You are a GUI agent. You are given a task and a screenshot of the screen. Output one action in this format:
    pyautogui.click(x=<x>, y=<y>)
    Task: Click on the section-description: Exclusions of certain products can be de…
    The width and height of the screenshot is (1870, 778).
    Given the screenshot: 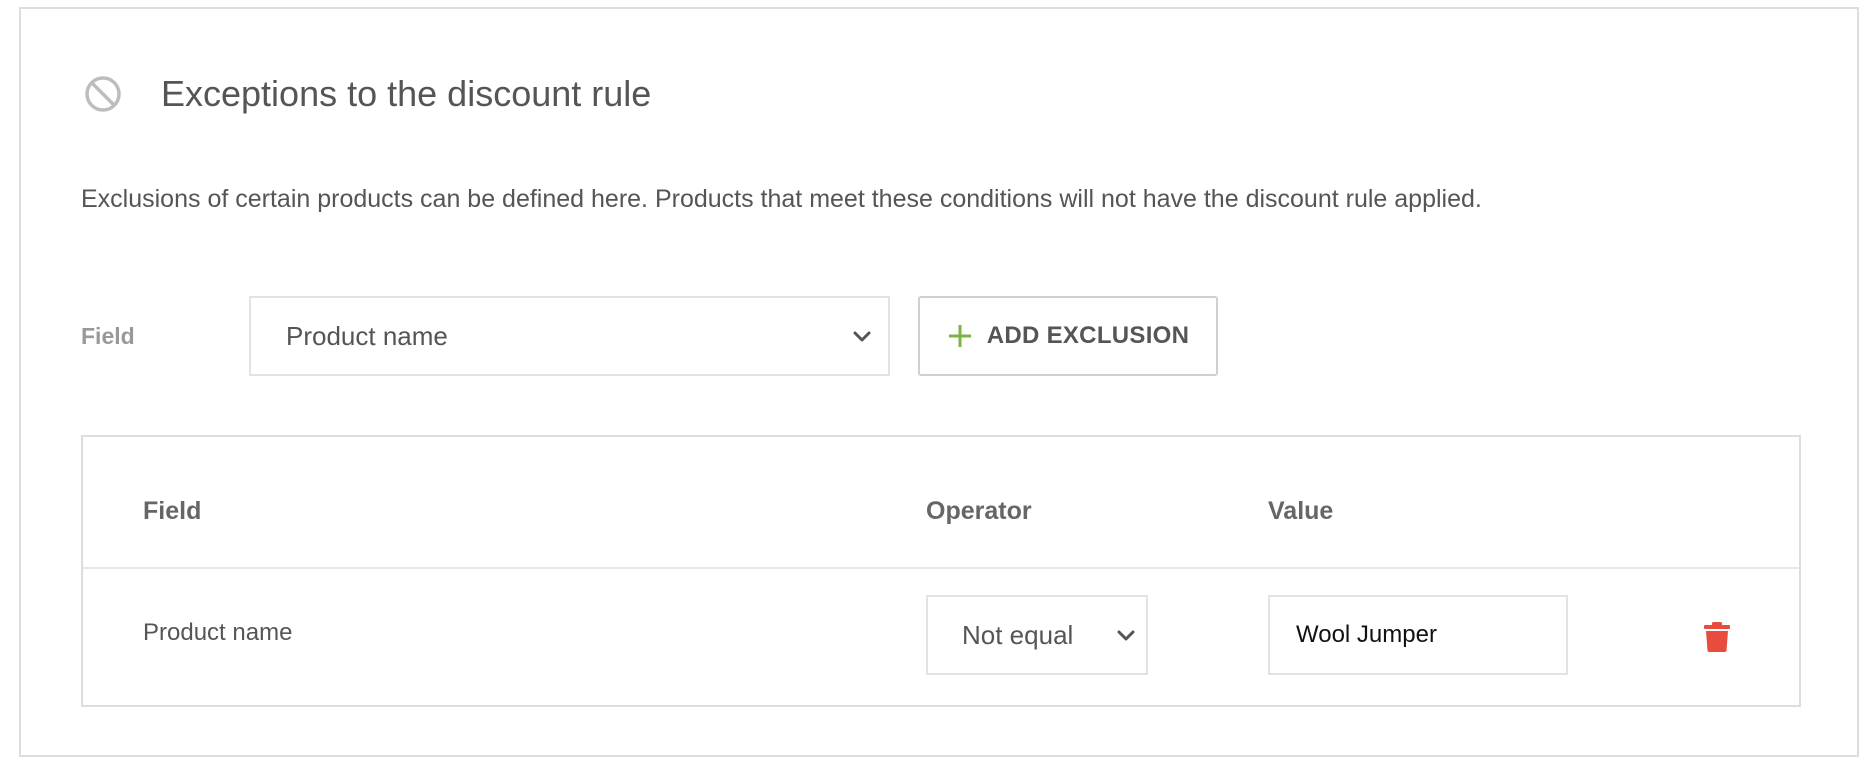 What is the action you would take?
    pyautogui.click(x=781, y=199)
    